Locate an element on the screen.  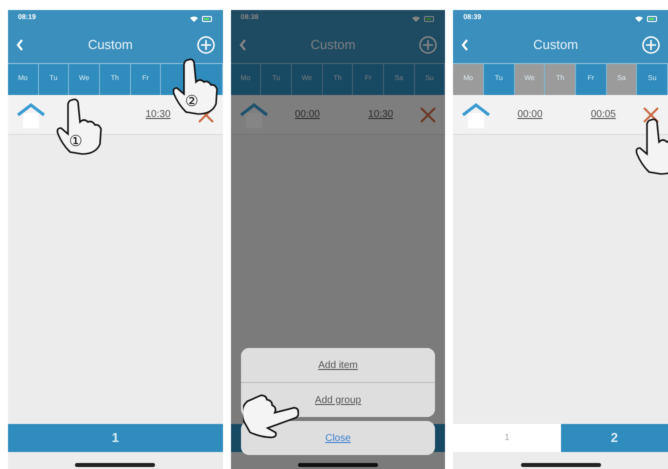
step-number: ② is located at coordinates (191, 101).